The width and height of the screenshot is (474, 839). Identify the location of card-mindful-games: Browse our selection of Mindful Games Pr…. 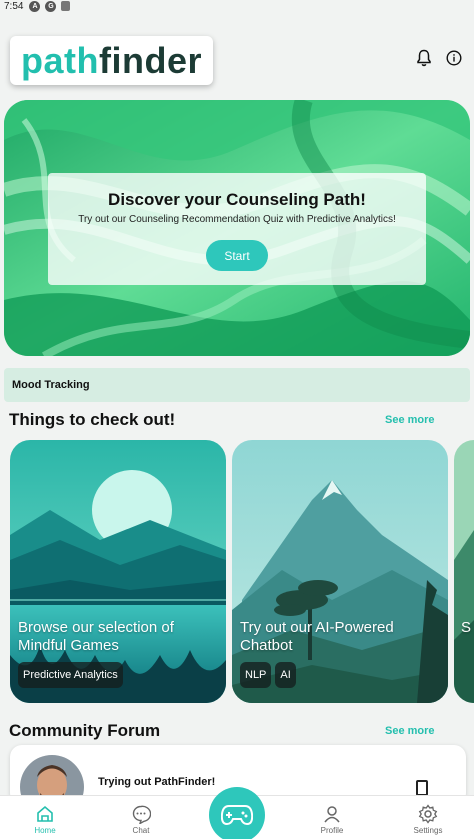
(118, 571).